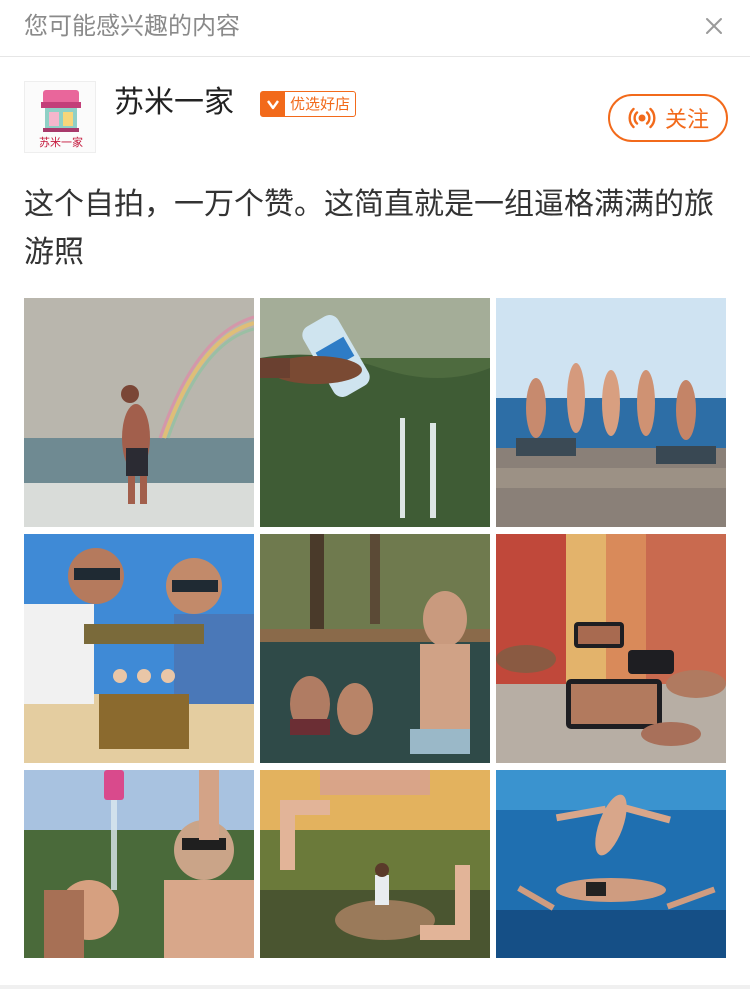 The width and height of the screenshot is (750, 989). What do you see at coordinates (132, 26) in the screenshot?
I see `section-title: 您可能感兴趣的内容` at bounding box center [132, 26].